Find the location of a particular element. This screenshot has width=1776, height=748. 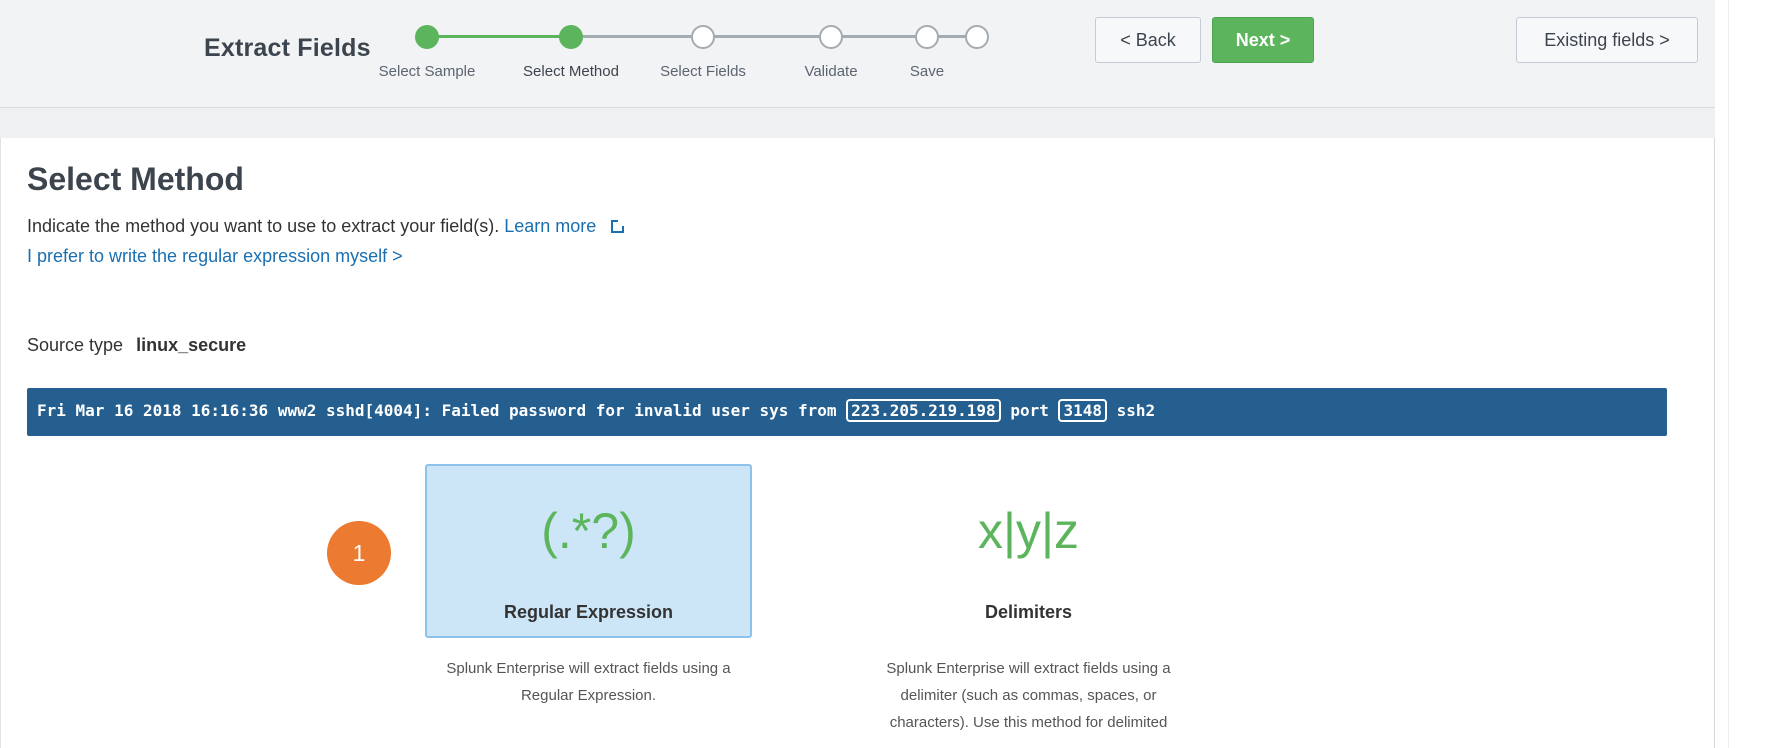

event-port-label: port is located at coordinates (1029, 410).